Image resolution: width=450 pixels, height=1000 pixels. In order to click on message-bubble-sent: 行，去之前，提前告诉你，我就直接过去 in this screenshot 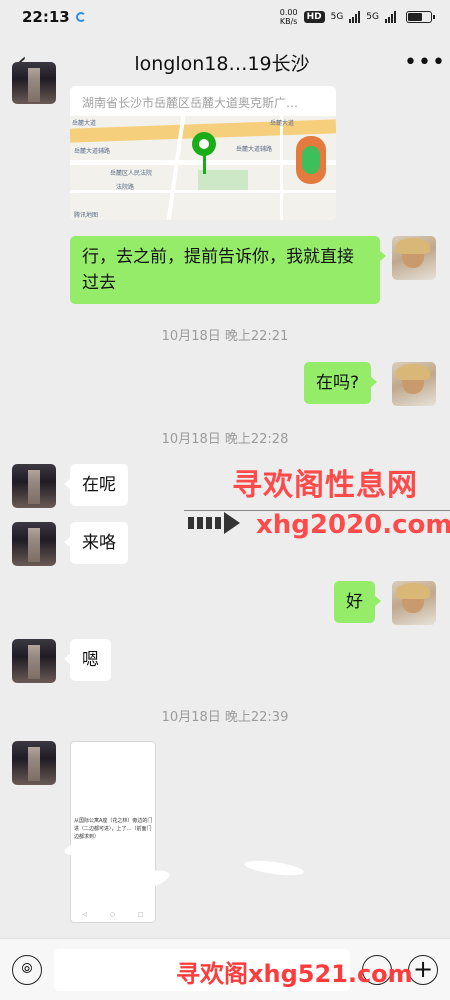, I will do `click(228, 270)`.